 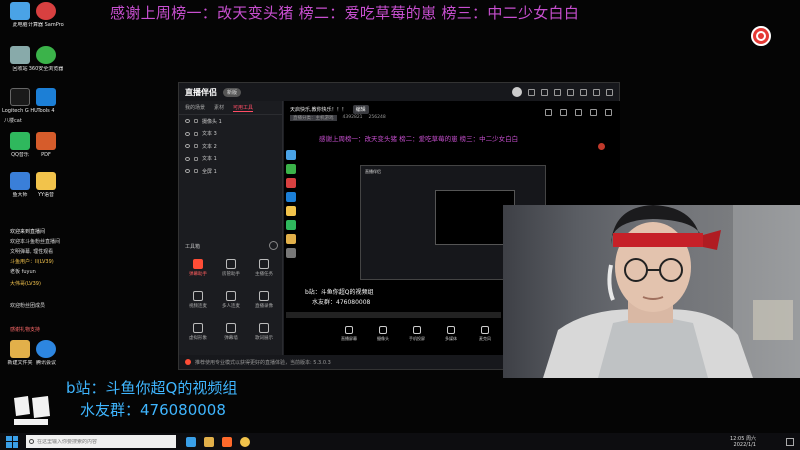 What do you see at coordinates (383, 334) in the screenshot?
I see `control-camera: 摄像头` at bounding box center [383, 334].